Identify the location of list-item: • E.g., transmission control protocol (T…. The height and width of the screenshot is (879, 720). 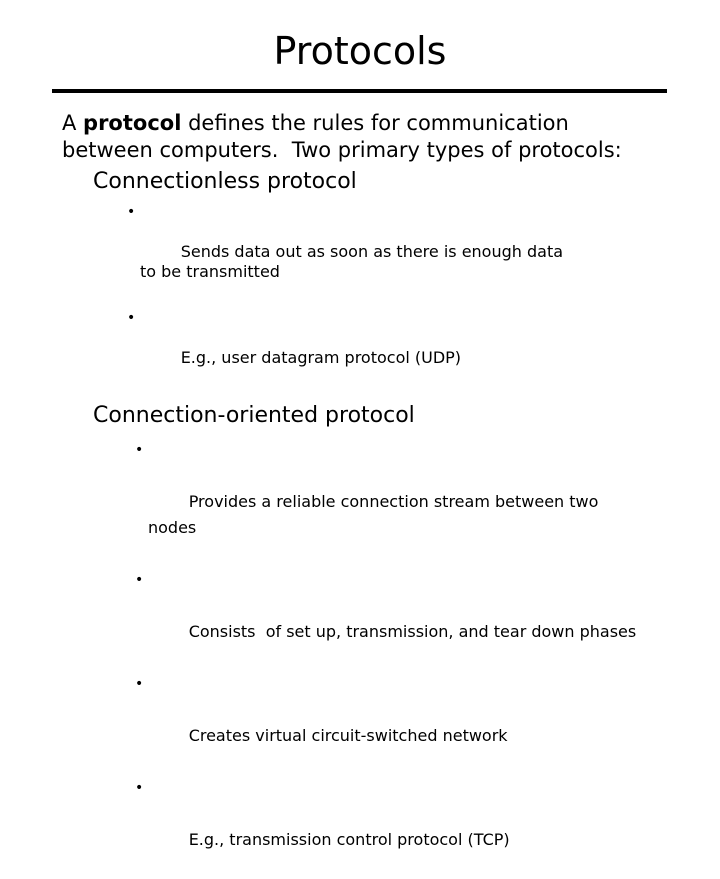
(324, 827).